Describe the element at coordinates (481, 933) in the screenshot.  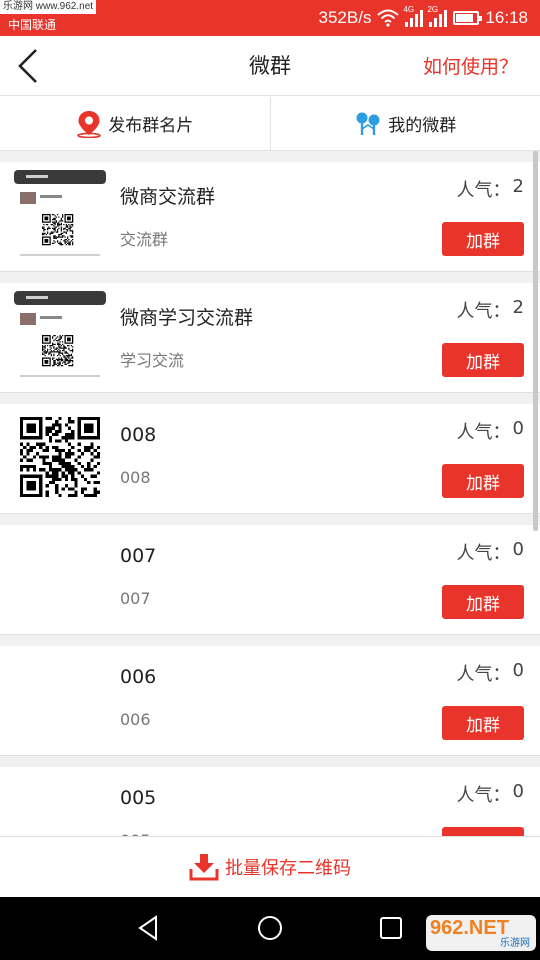
I see `watermark-logo: 962.NET 乐游网` at that location.